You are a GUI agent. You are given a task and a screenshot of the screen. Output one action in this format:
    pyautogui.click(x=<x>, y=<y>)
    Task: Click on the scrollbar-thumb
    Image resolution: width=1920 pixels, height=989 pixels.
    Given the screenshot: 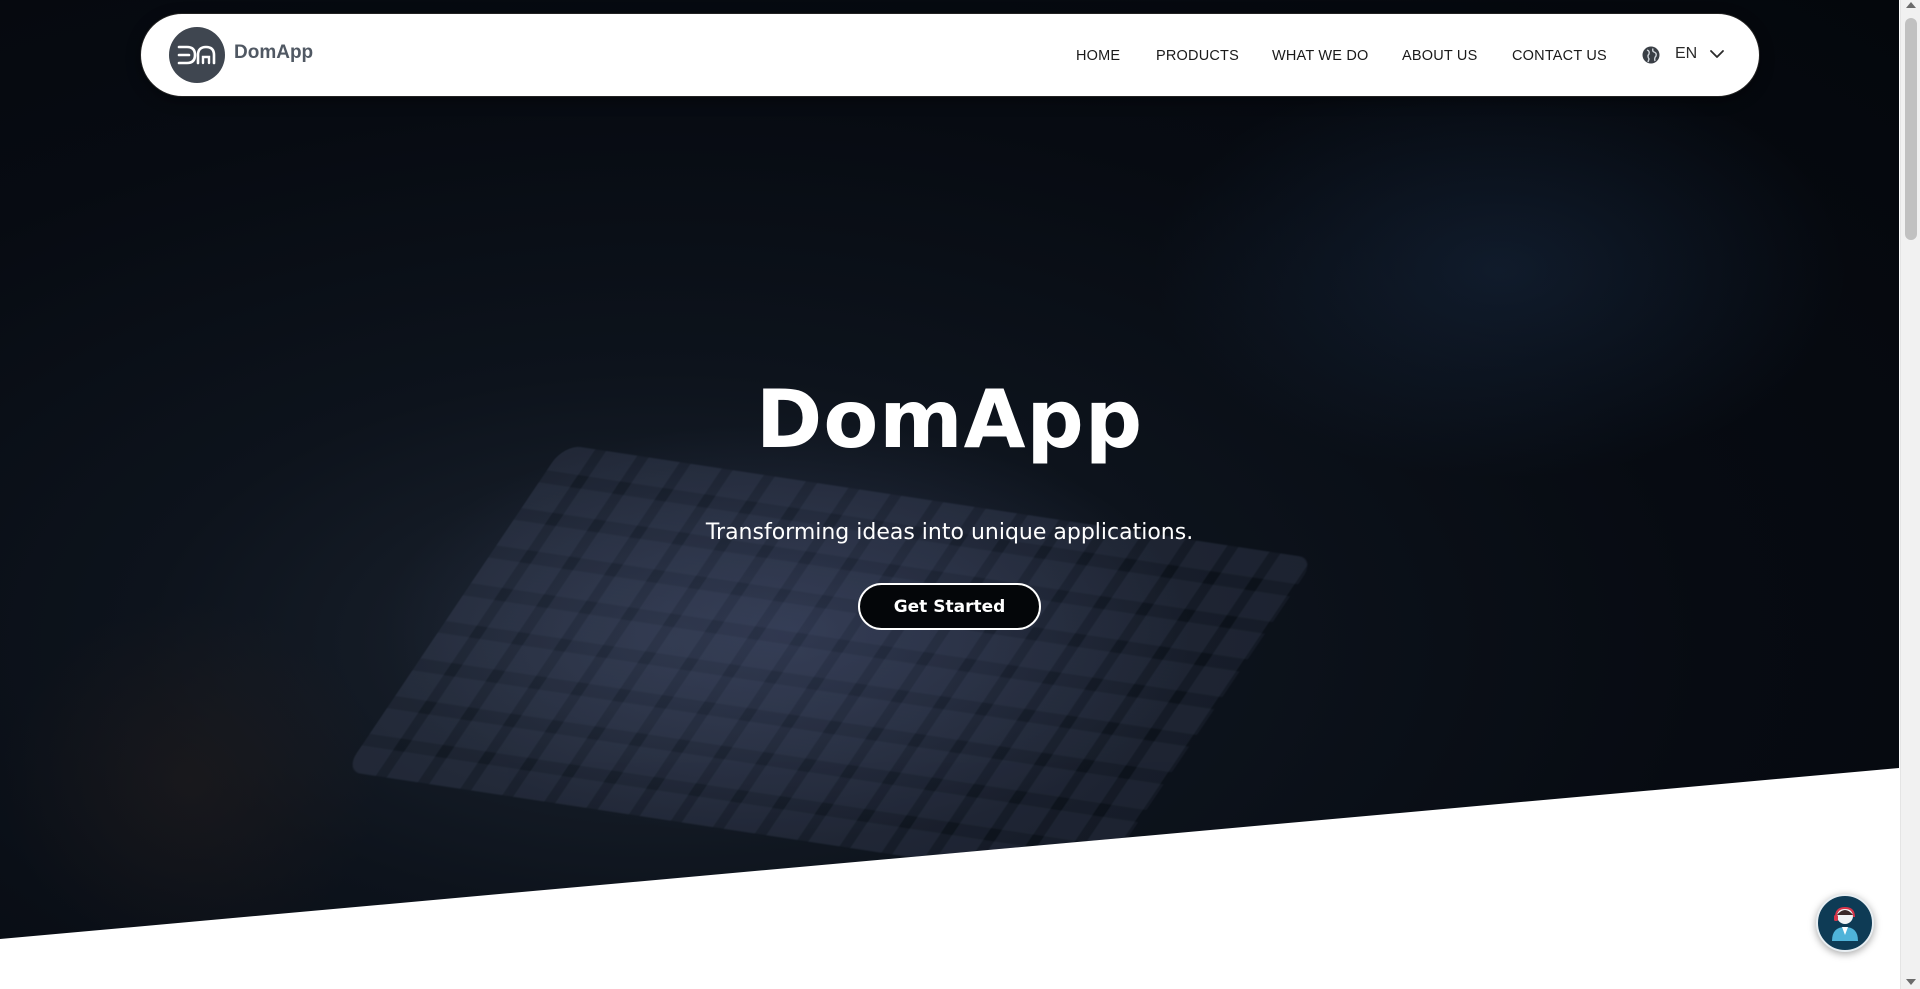 What is the action you would take?
    pyautogui.click(x=1911, y=129)
    